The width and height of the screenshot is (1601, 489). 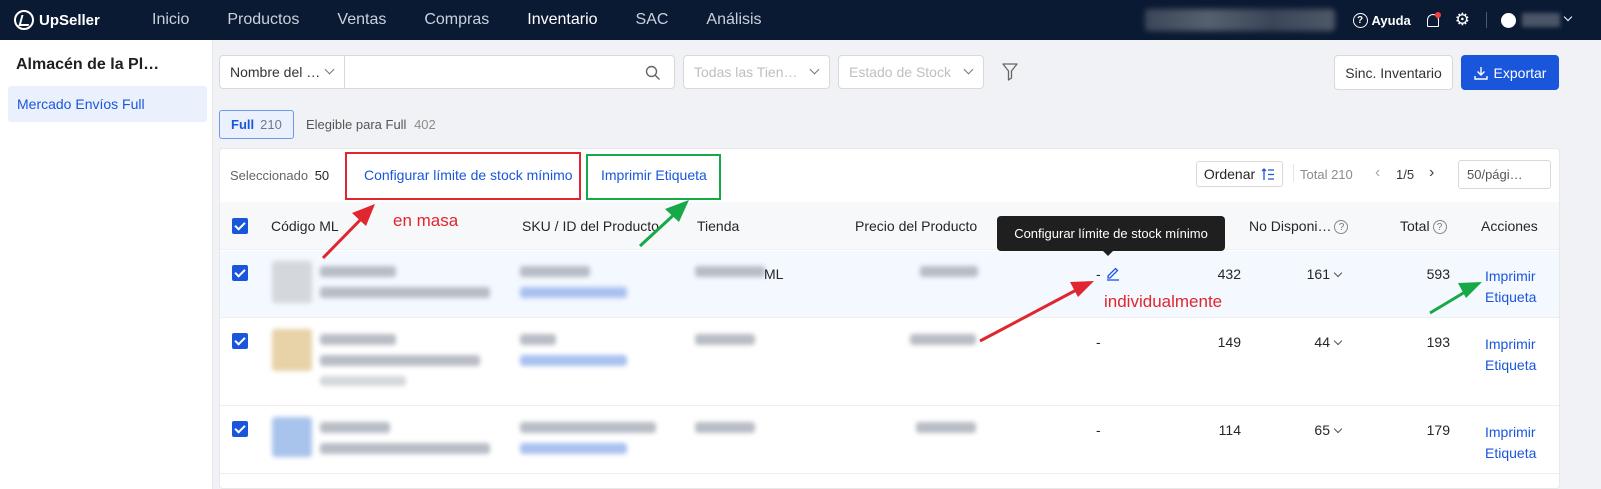 What do you see at coordinates (170, 20) in the screenshot?
I see `nav-inicio: Inicio` at bounding box center [170, 20].